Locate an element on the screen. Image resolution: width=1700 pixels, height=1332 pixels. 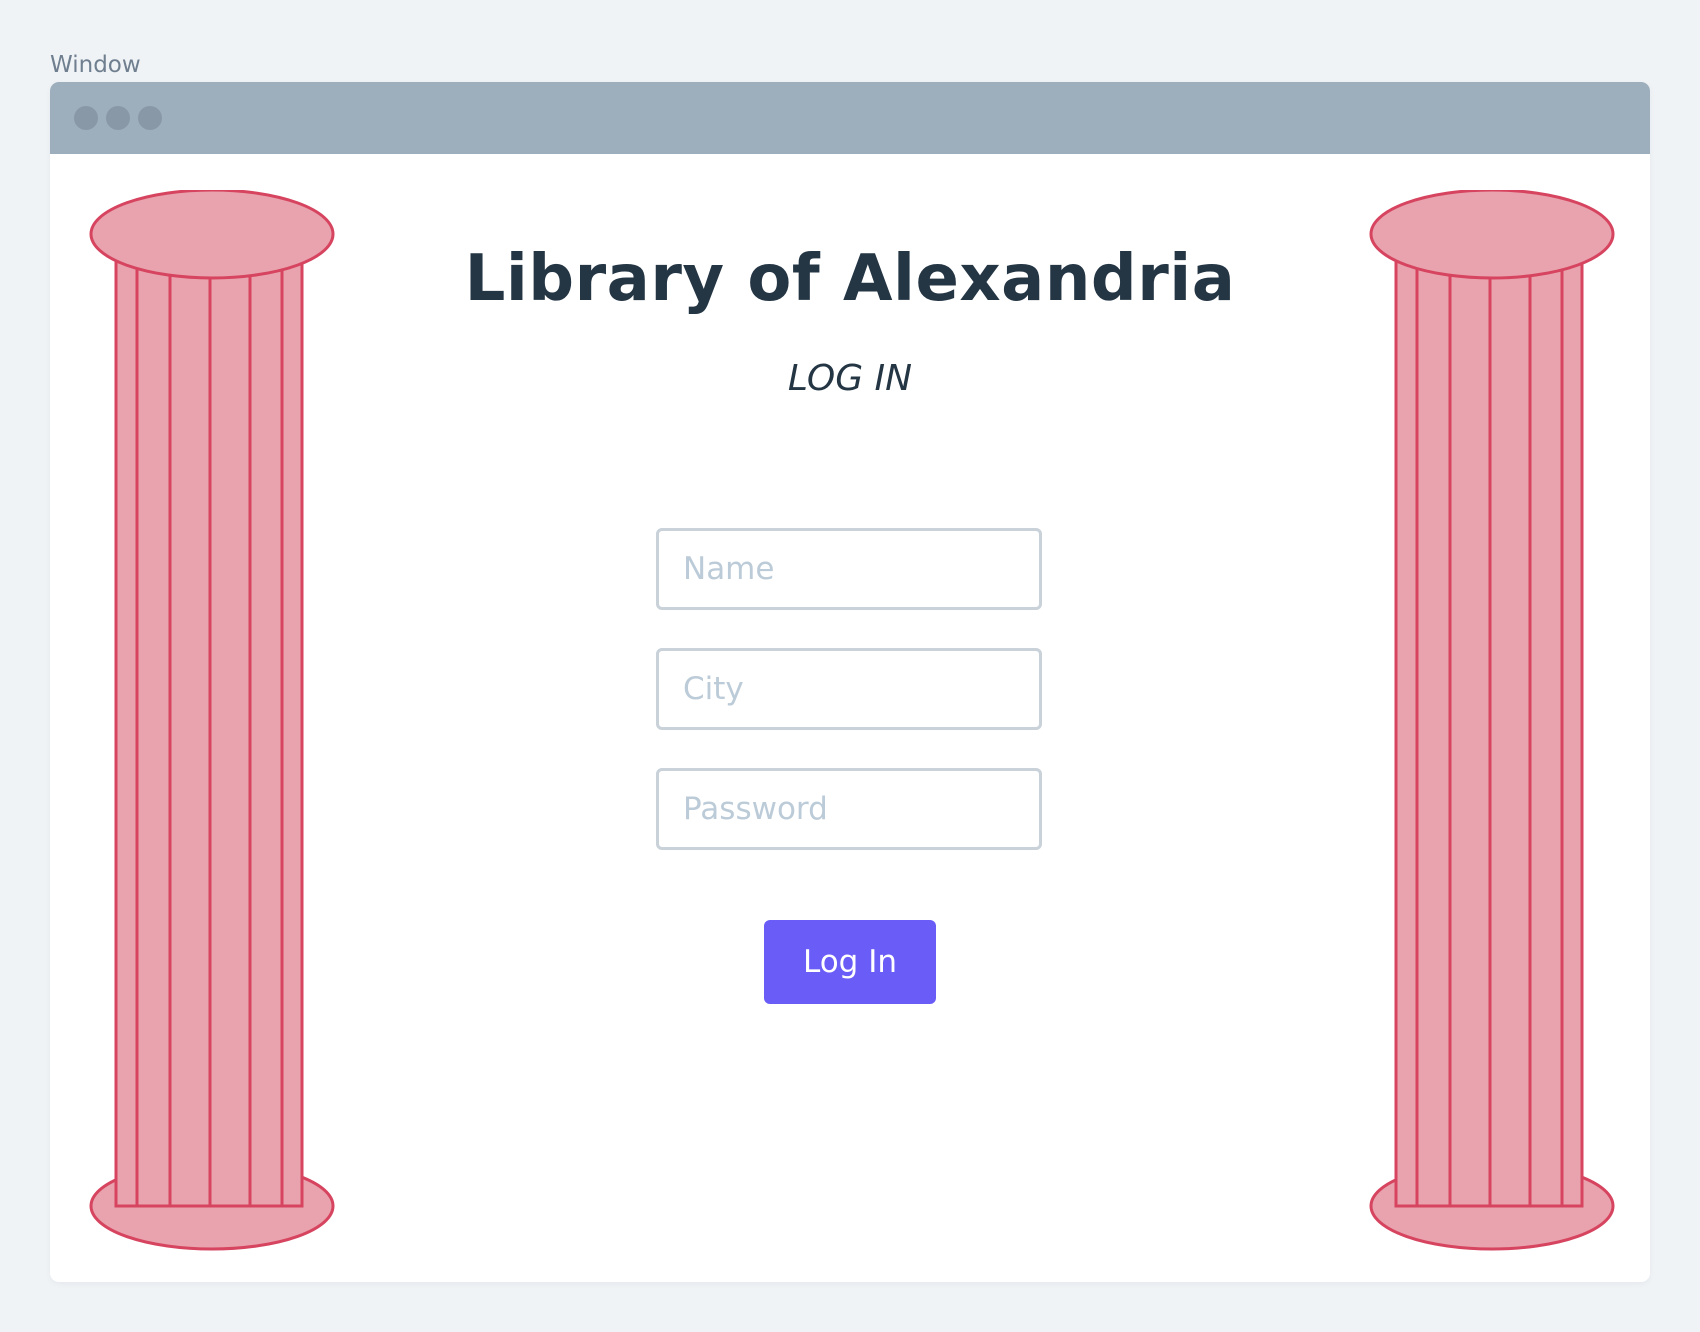
page-title: Library of Alexandria is located at coordinates (850, 279).